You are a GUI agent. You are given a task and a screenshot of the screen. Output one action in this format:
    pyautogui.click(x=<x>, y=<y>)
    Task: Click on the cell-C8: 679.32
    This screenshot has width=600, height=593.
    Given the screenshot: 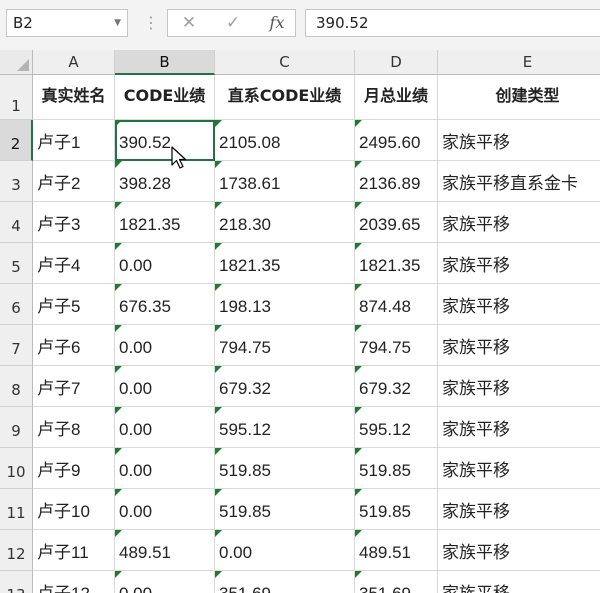 What is the action you would take?
    pyautogui.click(x=285, y=386)
    